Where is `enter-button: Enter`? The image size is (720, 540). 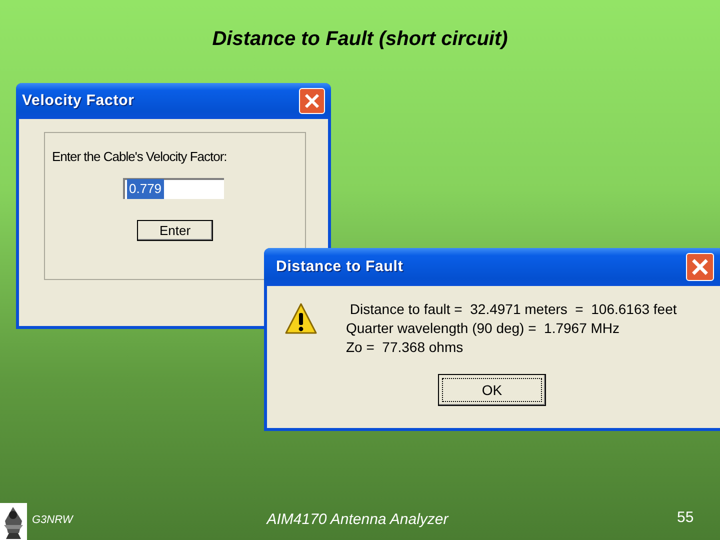 enter-button: Enter is located at coordinates (175, 230).